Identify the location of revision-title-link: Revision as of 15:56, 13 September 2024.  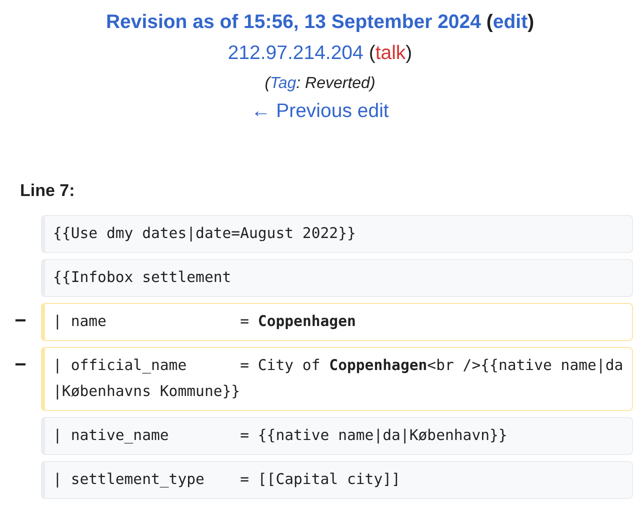
(293, 22).